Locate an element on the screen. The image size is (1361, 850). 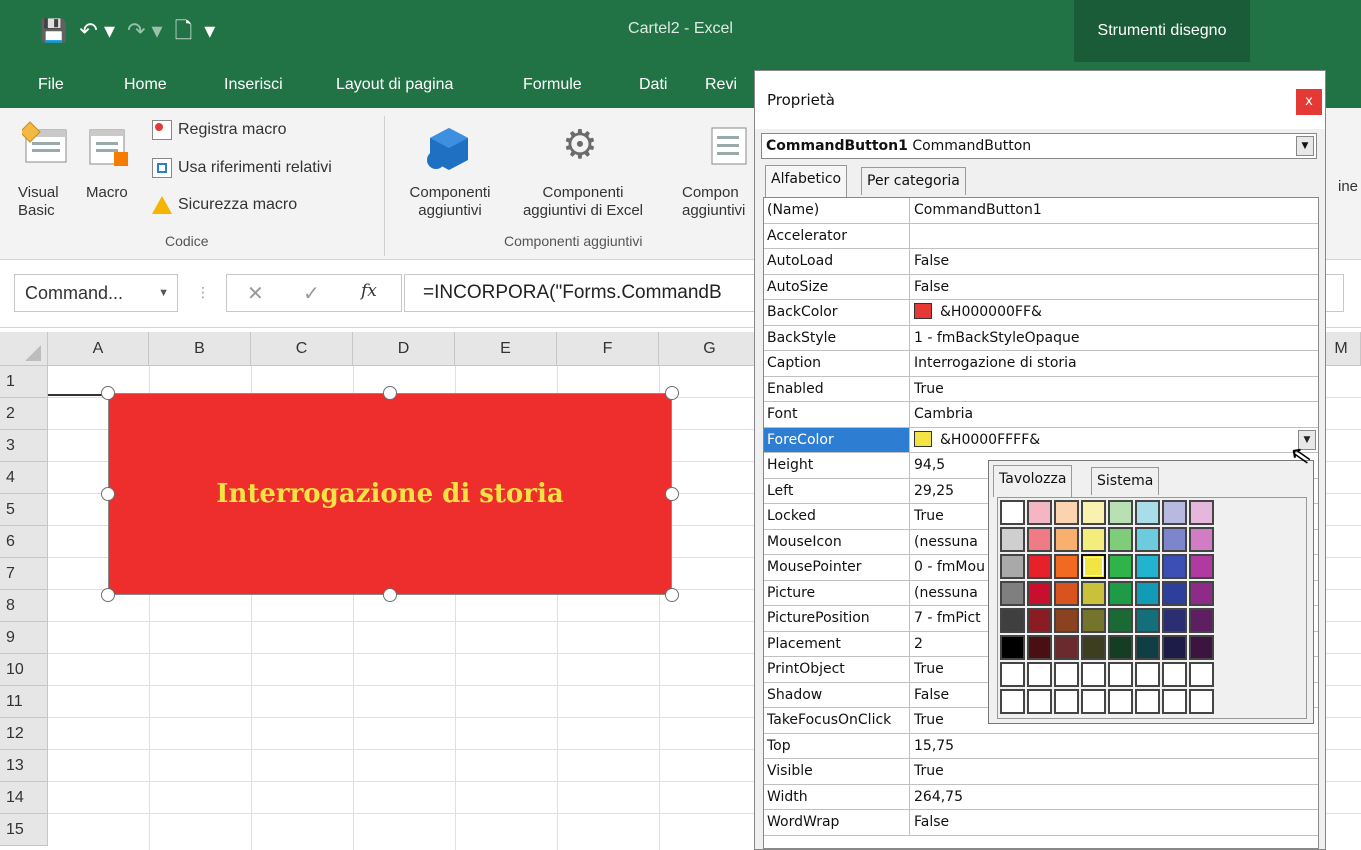
name-box: Command... ▼ is located at coordinates (96, 293).